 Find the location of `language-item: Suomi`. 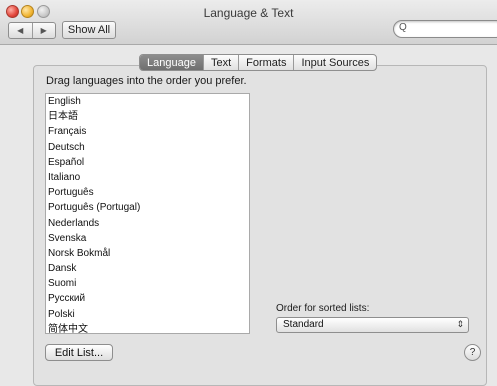

language-item: Suomi is located at coordinates (147, 283).